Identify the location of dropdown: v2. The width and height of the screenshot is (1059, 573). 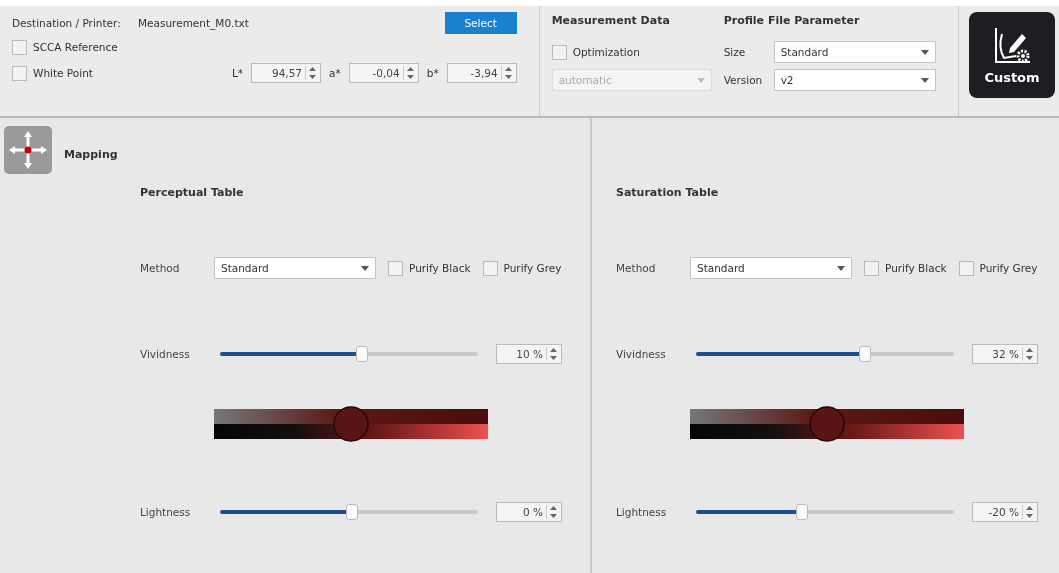
(854, 80).